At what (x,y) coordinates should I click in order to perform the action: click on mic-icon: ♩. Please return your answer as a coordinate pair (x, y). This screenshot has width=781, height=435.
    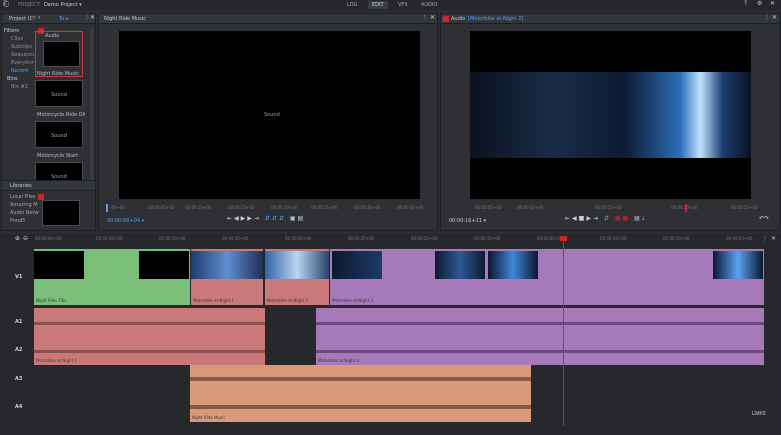
    Looking at the image, I should click on (644, 218).